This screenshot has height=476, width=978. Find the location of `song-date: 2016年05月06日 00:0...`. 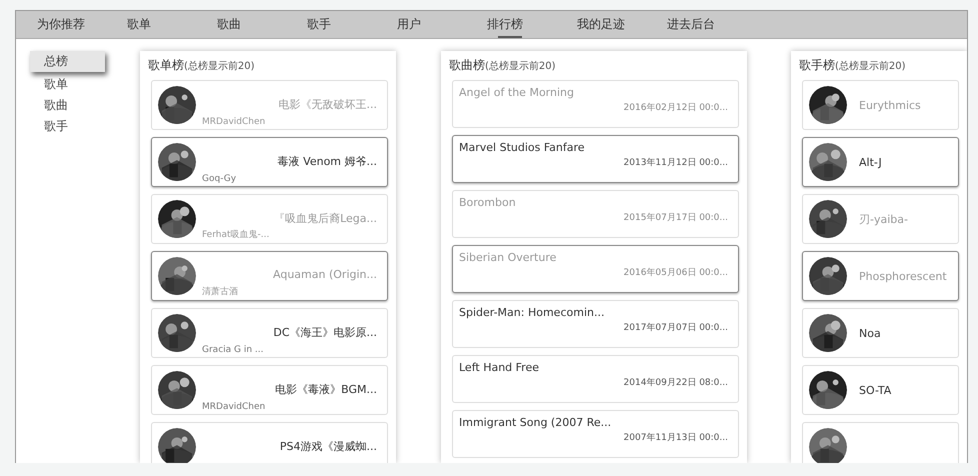

song-date: 2016年05月06日 00:0... is located at coordinates (676, 272).